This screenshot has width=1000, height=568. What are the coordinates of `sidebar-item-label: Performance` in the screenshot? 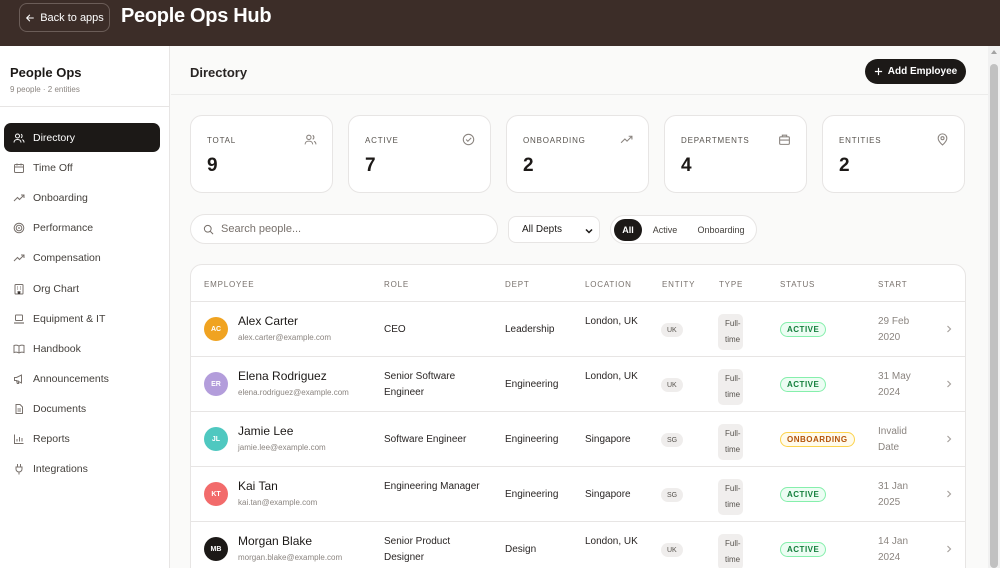 It's located at (63, 227).